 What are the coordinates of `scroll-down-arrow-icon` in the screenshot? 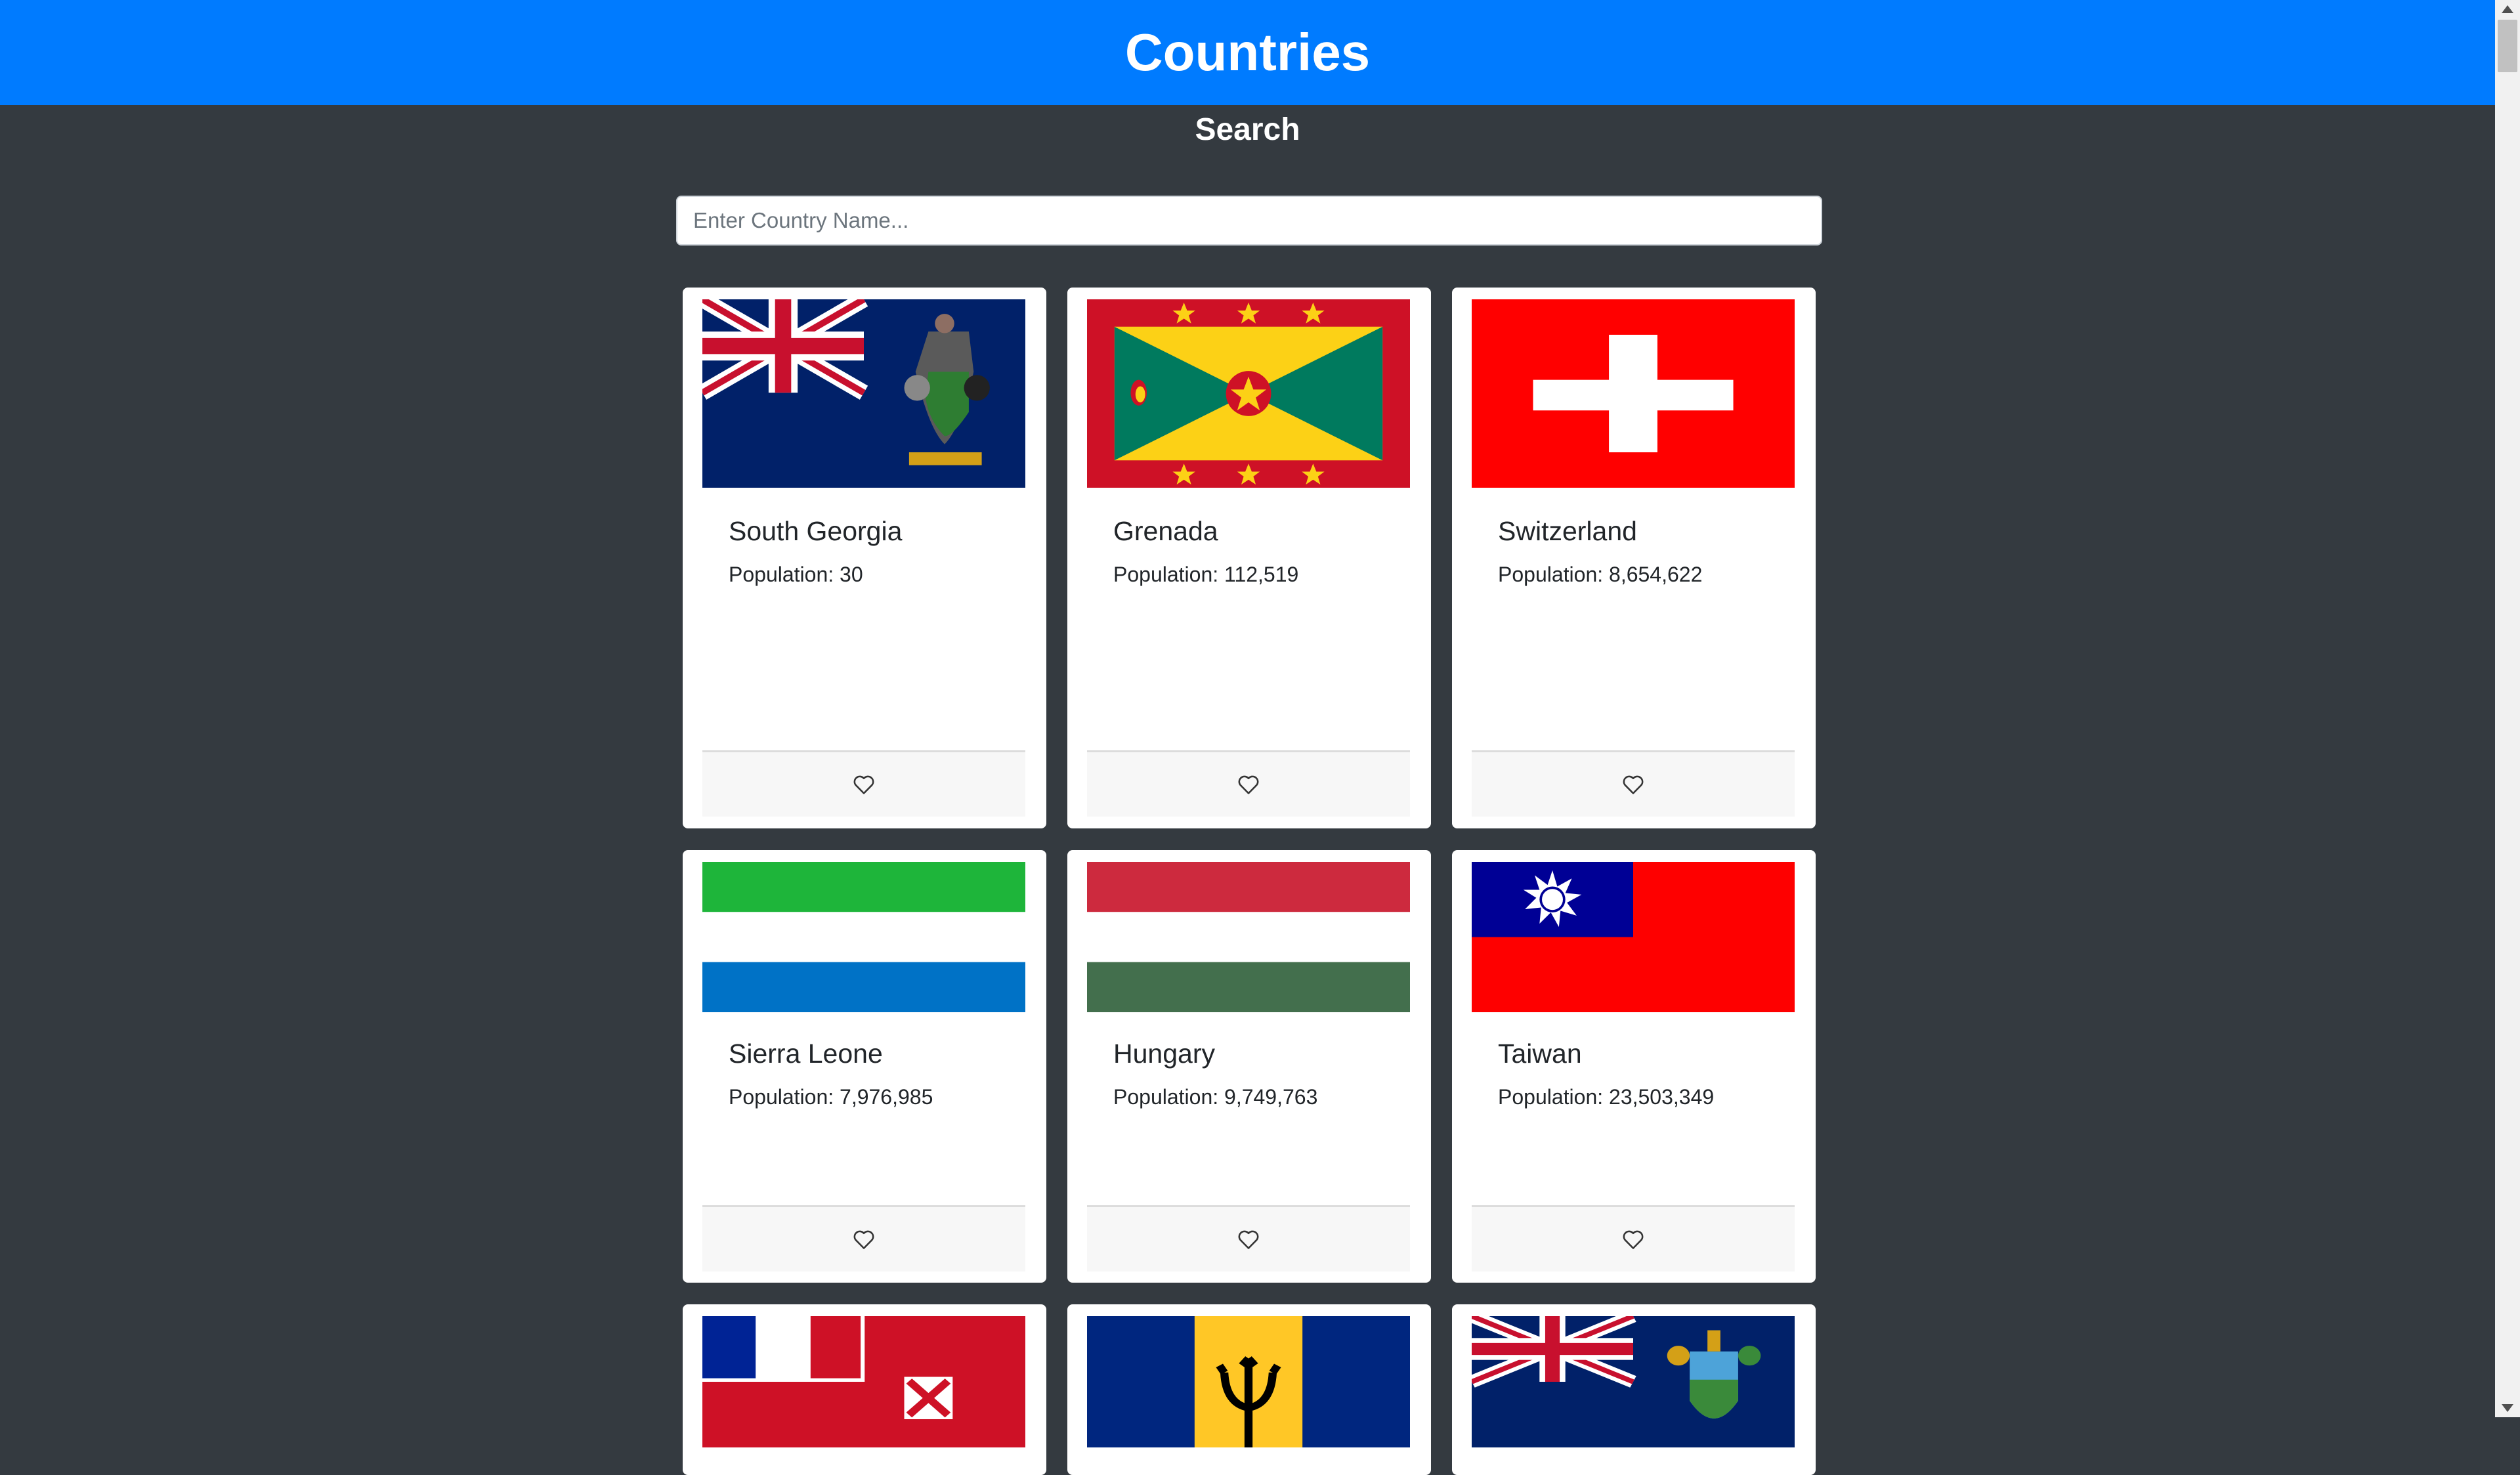 It's located at (2507, 1408).